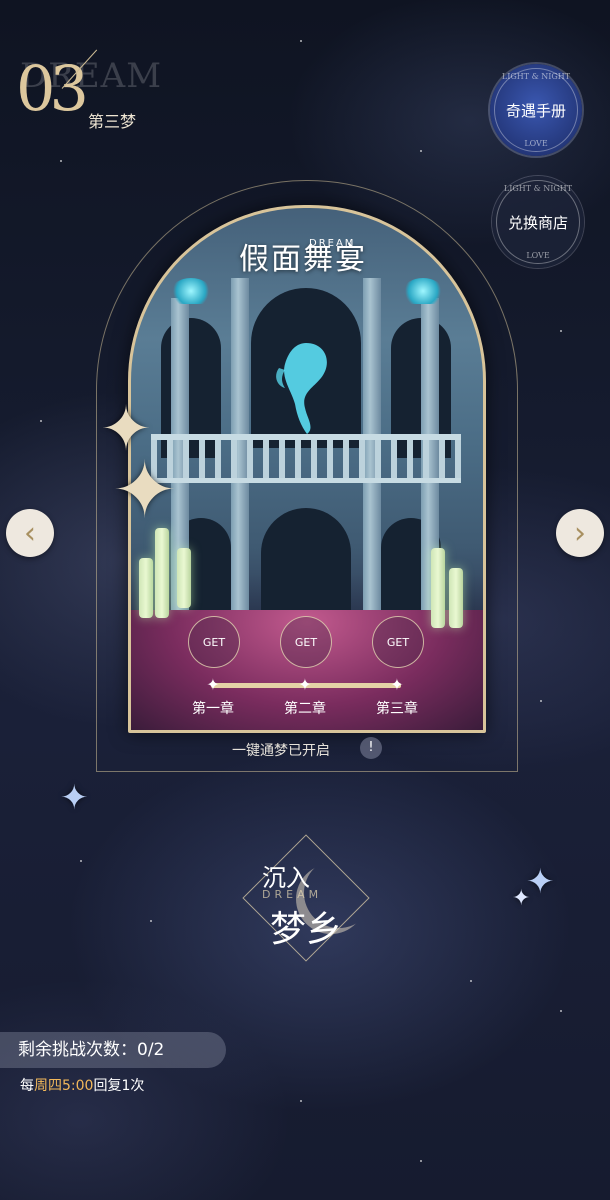  Describe the element at coordinates (305, 708) in the screenshot. I see `chapter-2-label: 第二章` at that location.